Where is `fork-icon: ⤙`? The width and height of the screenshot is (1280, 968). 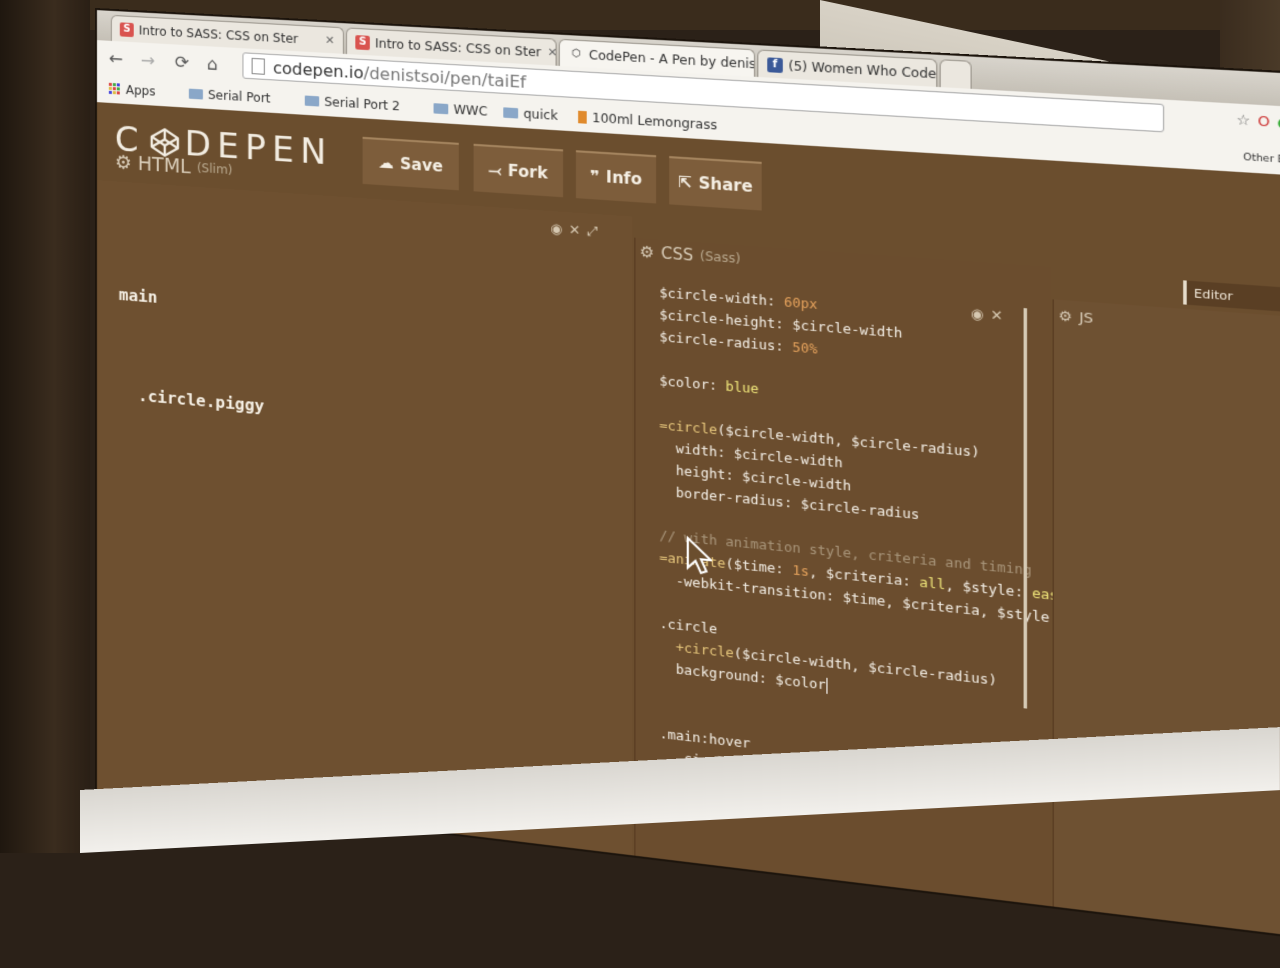 fork-icon: ⤙ is located at coordinates (495, 169).